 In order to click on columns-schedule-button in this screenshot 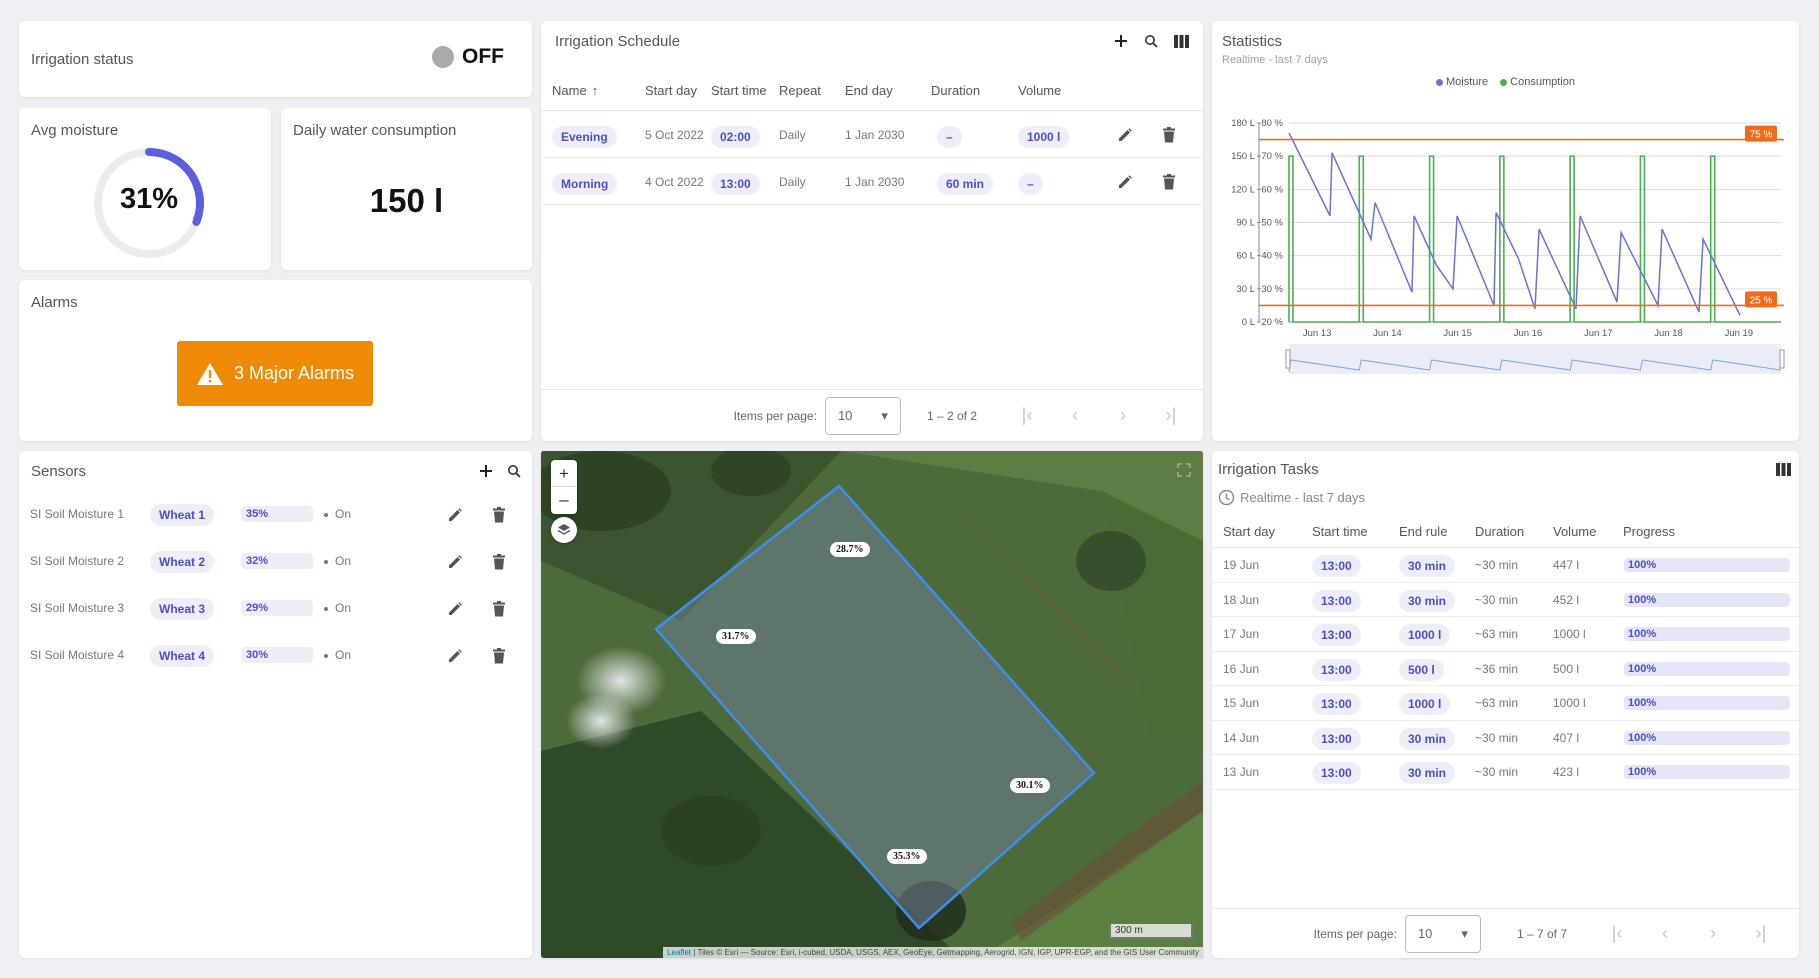, I will do `click(1181, 41)`.